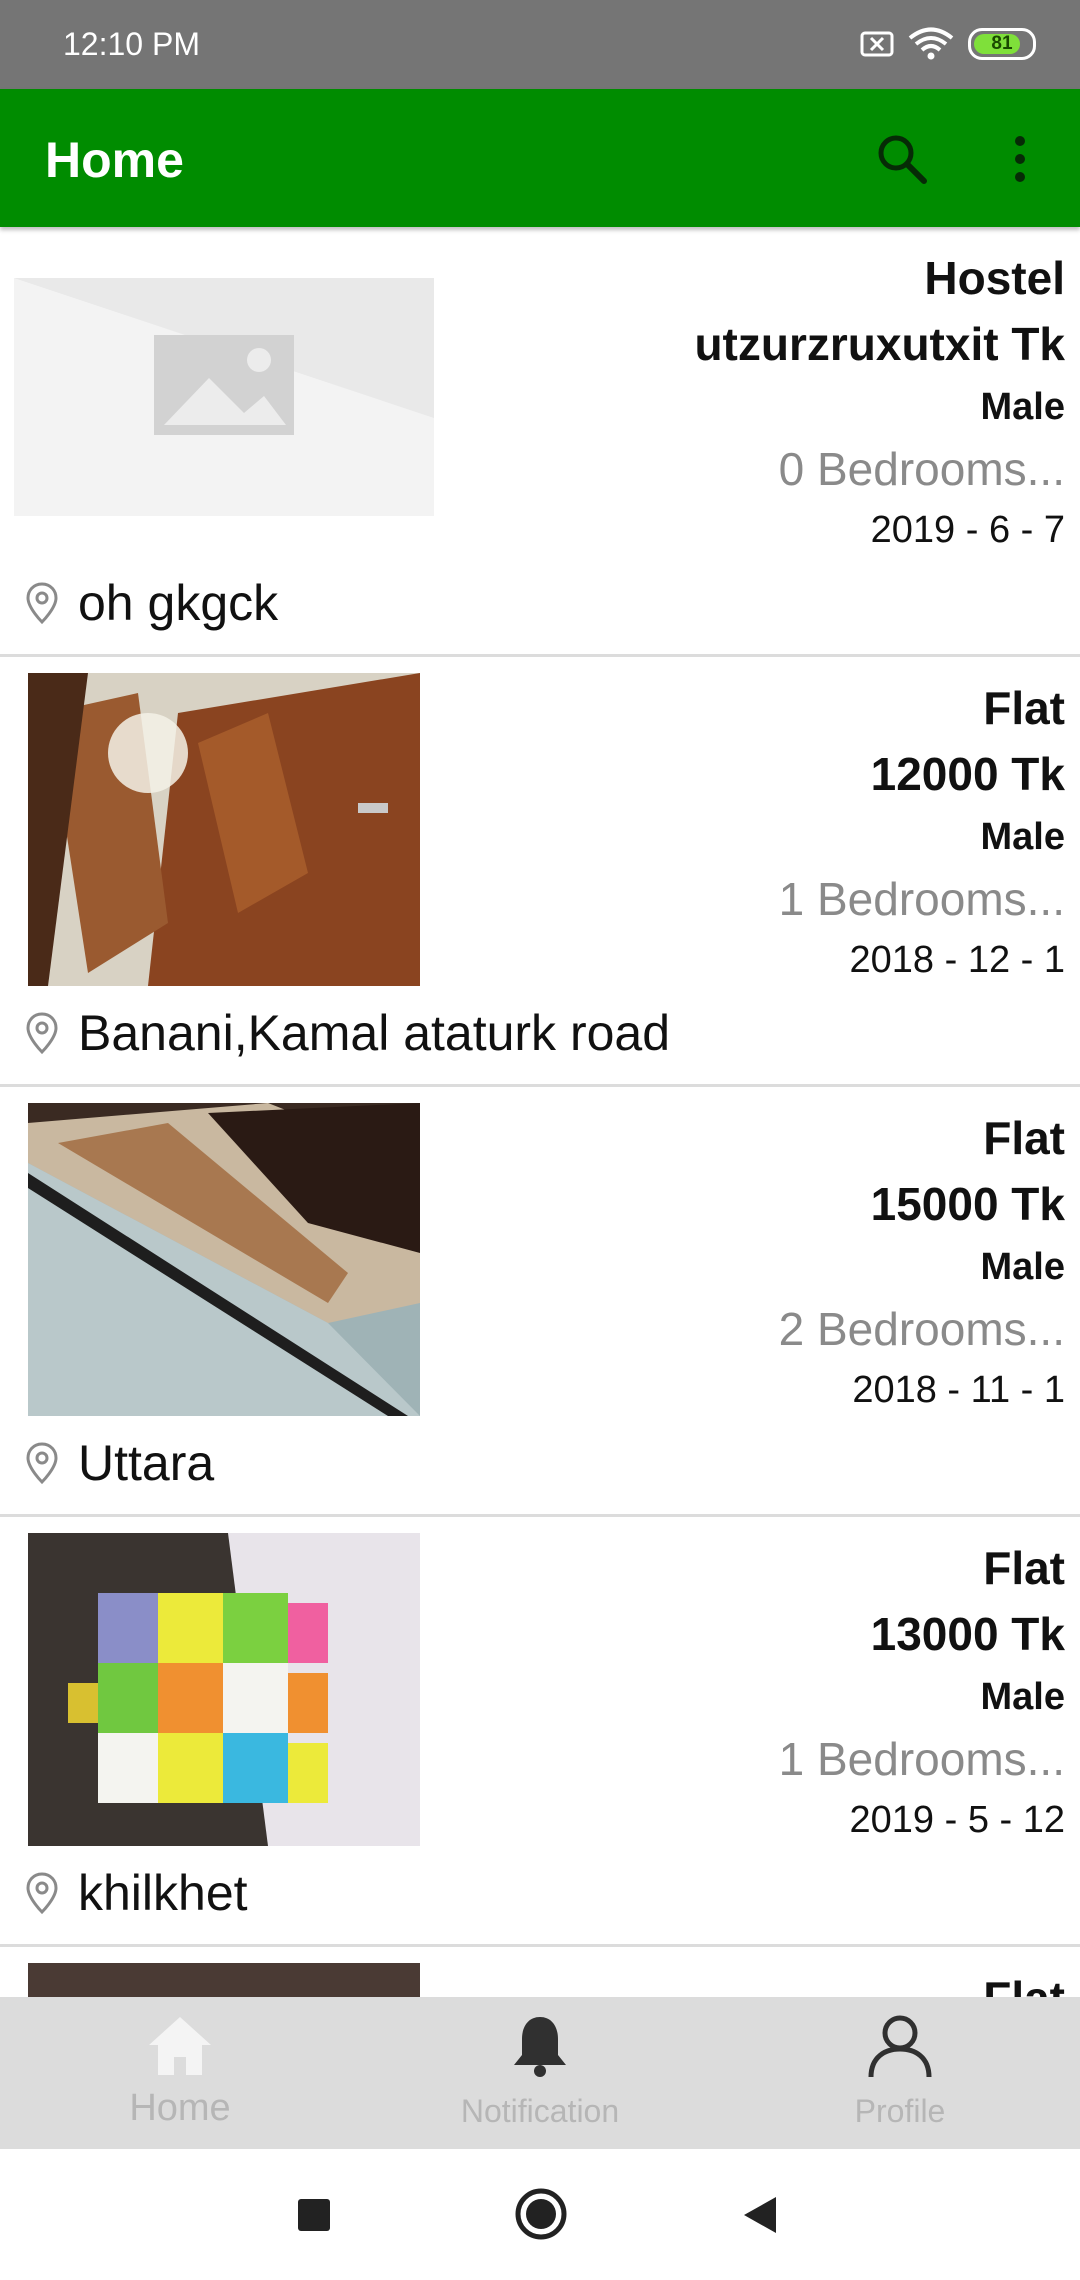 The width and height of the screenshot is (1080, 2280). I want to click on listing-location: Uttara, so click(119, 1463).